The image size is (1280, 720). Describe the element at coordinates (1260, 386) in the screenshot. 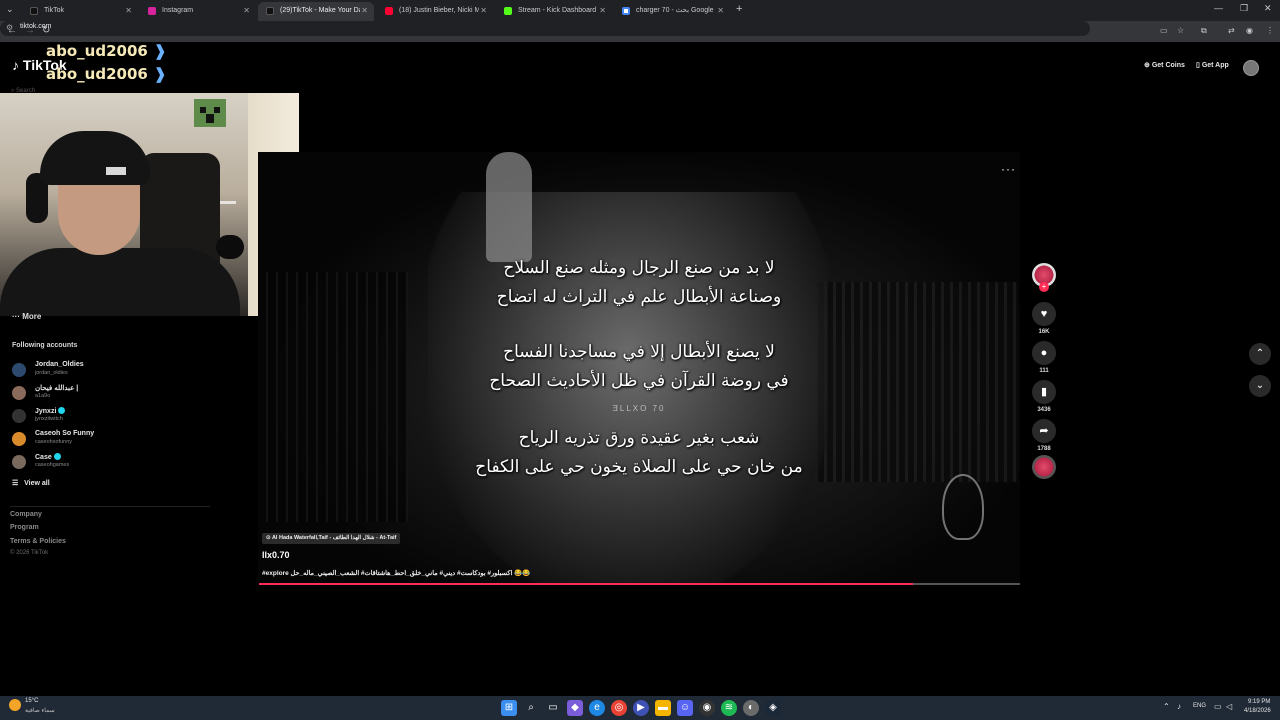

I see `next-video-button: ⌄` at that location.